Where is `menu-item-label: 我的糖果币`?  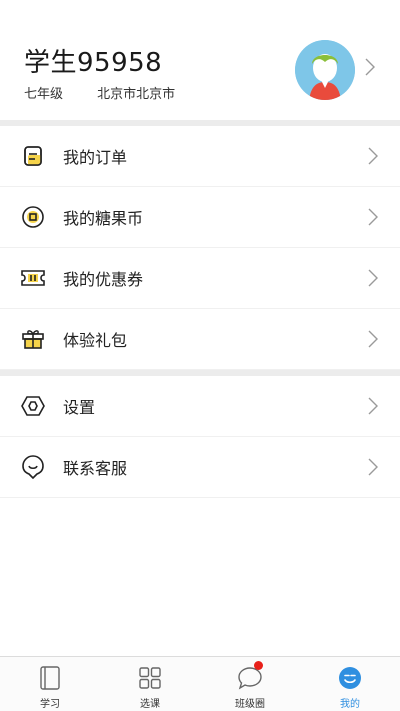 menu-item-label: 我的糖果币 is located at coordinates (103, 218).